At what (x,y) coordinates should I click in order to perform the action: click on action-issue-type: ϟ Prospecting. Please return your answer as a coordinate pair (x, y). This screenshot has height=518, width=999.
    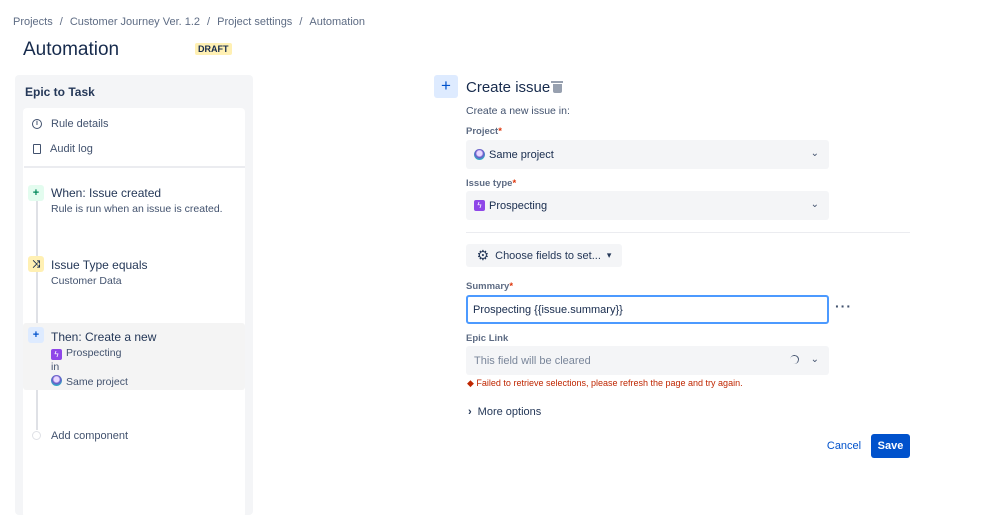
    Looking at the image, I should click on (86, 353).